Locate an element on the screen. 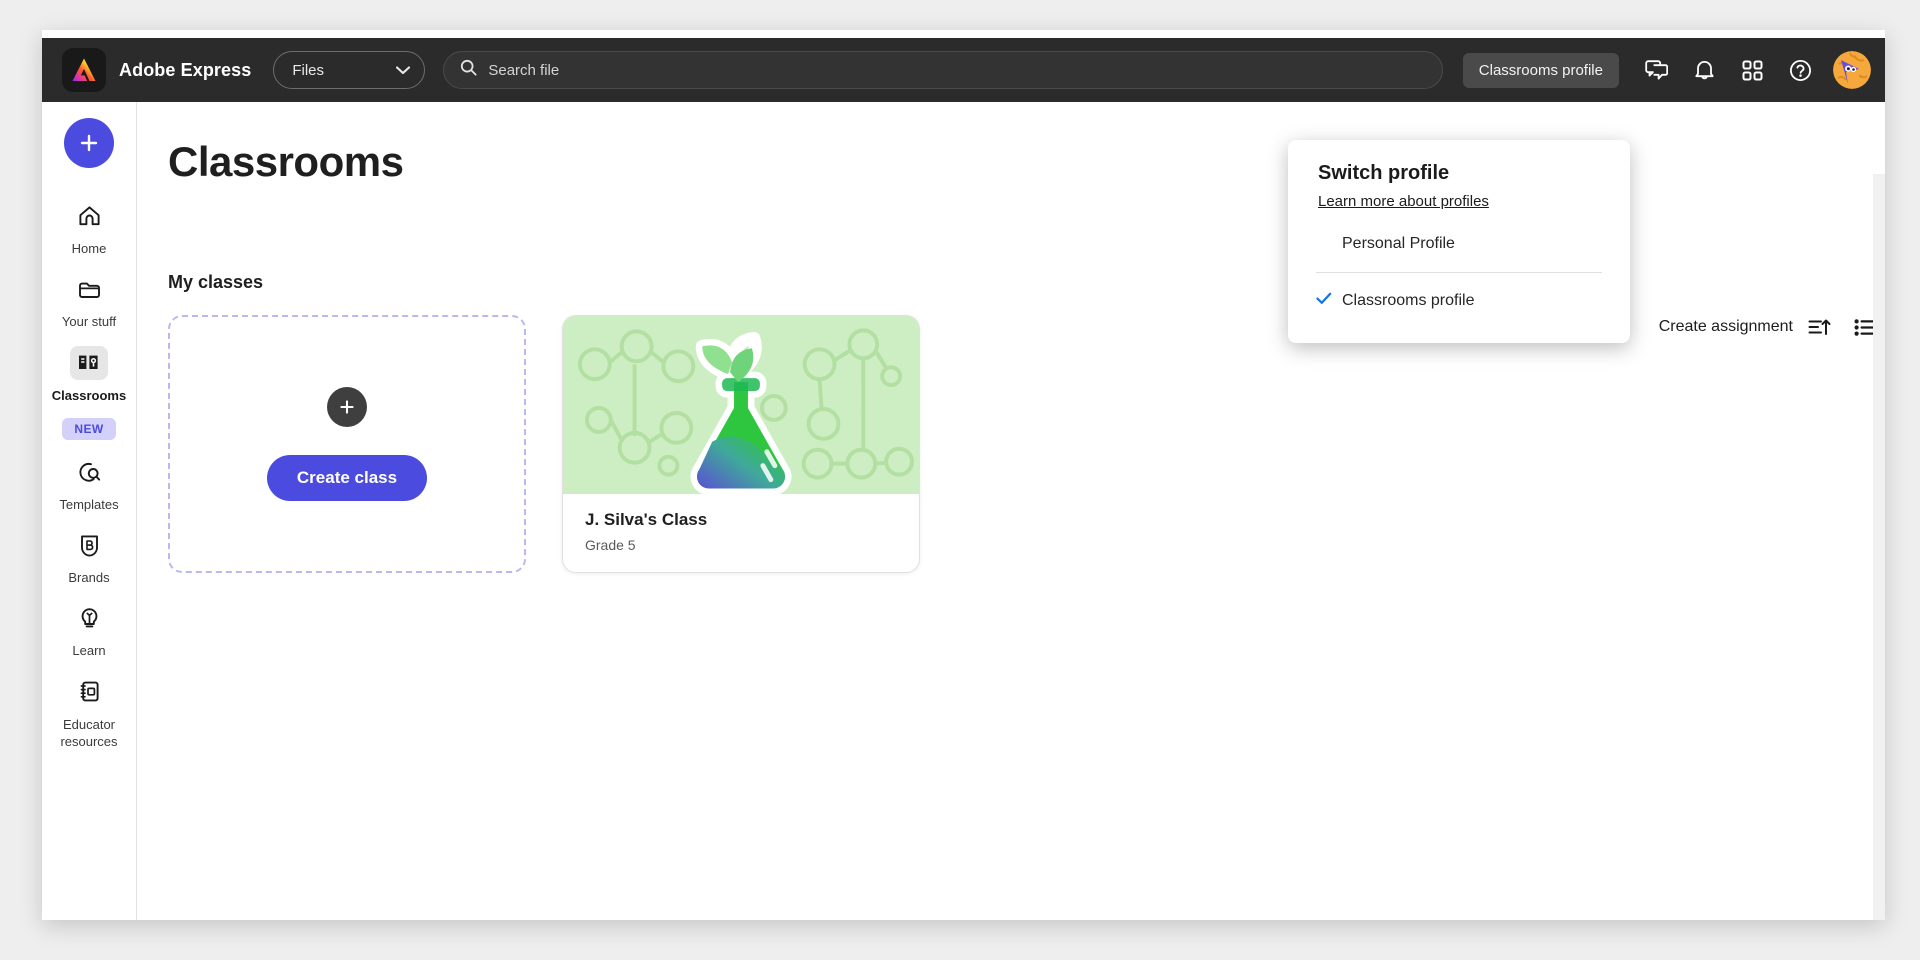 This screenshot has height=960, width=1920. check-icon is located at coordinates (1324, 301).